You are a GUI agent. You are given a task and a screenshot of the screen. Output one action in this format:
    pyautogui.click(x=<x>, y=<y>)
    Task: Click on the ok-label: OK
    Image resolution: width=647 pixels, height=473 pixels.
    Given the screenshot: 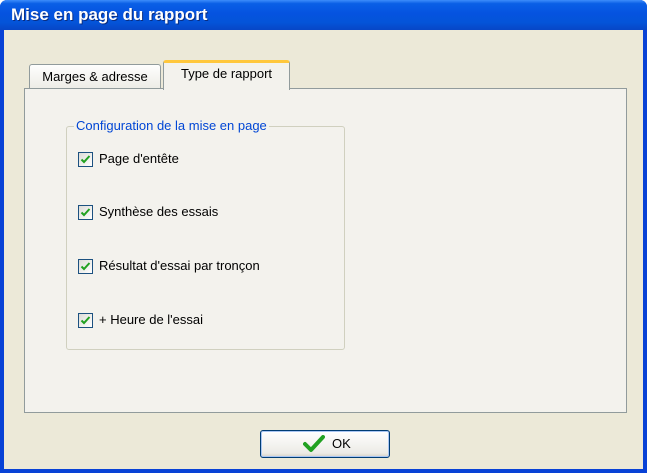 What is the action you would take?
    pyautogui.click(x=341, y=443)
    